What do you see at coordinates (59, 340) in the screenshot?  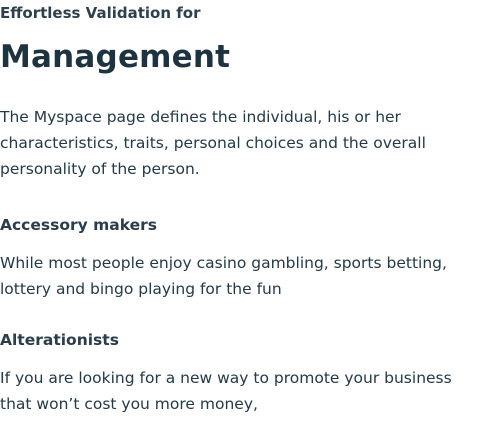 I see `section-heading: Alterationists` at bounding box center [59, 340].